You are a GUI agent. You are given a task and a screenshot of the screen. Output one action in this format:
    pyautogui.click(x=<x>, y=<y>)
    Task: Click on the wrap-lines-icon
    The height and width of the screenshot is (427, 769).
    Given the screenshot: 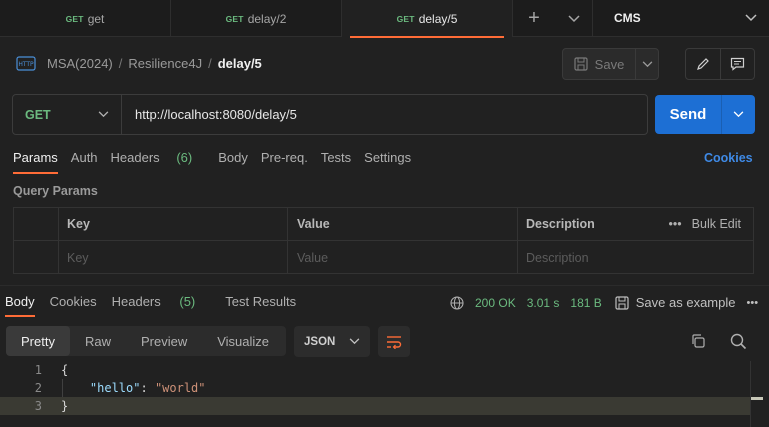 What is the action you would take?
    pyautogui.click(x=394, y=342)
    